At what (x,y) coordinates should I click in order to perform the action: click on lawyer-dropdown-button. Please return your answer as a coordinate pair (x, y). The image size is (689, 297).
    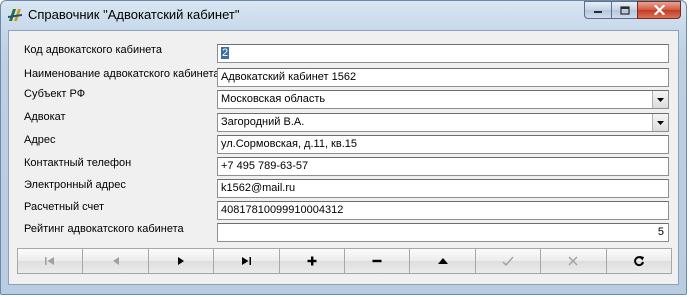
    Looking at the image, I should click on (660, 122).